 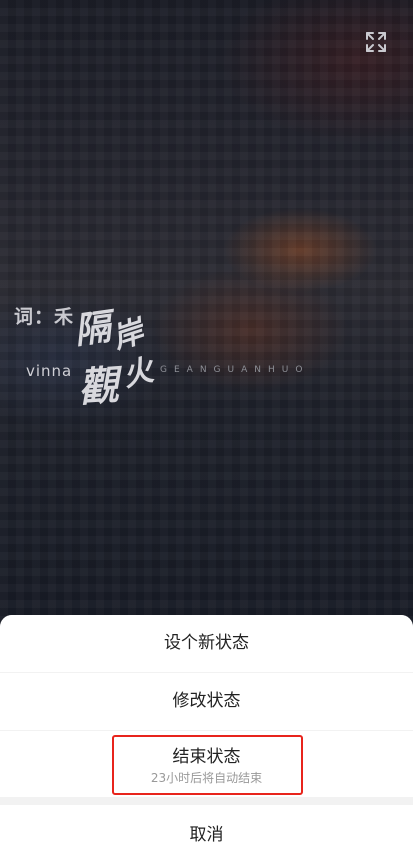 I want to click on end-status-button: 结束状态 23小时后将自动结束, so click(x=206, y=764).